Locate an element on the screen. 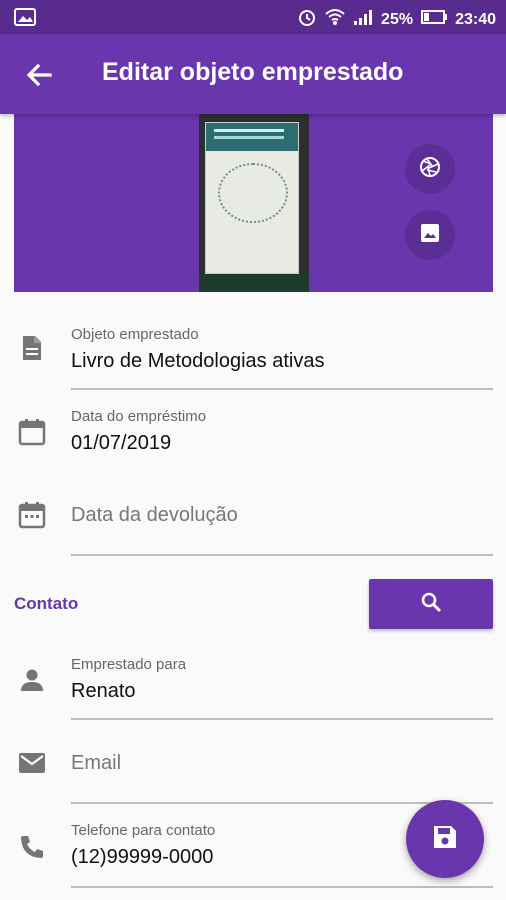 The height and width of the screenshot is (900, 506). search-contact-button is located at coordinates (431, 604).